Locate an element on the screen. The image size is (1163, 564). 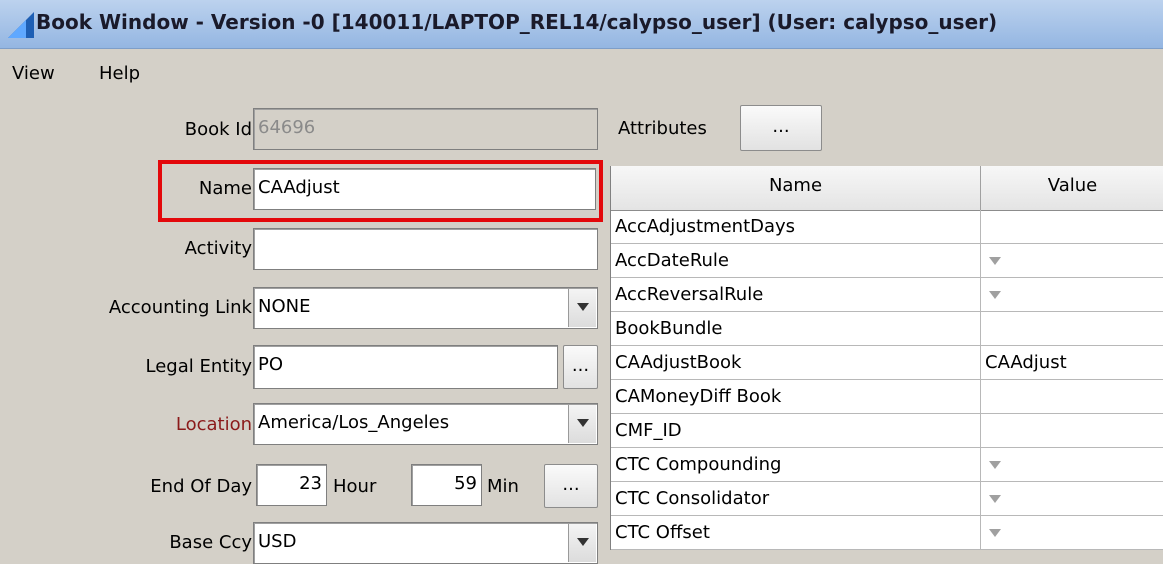
table-row: CAAdjustBook CAAdjust is located at coordinates (887, 363).